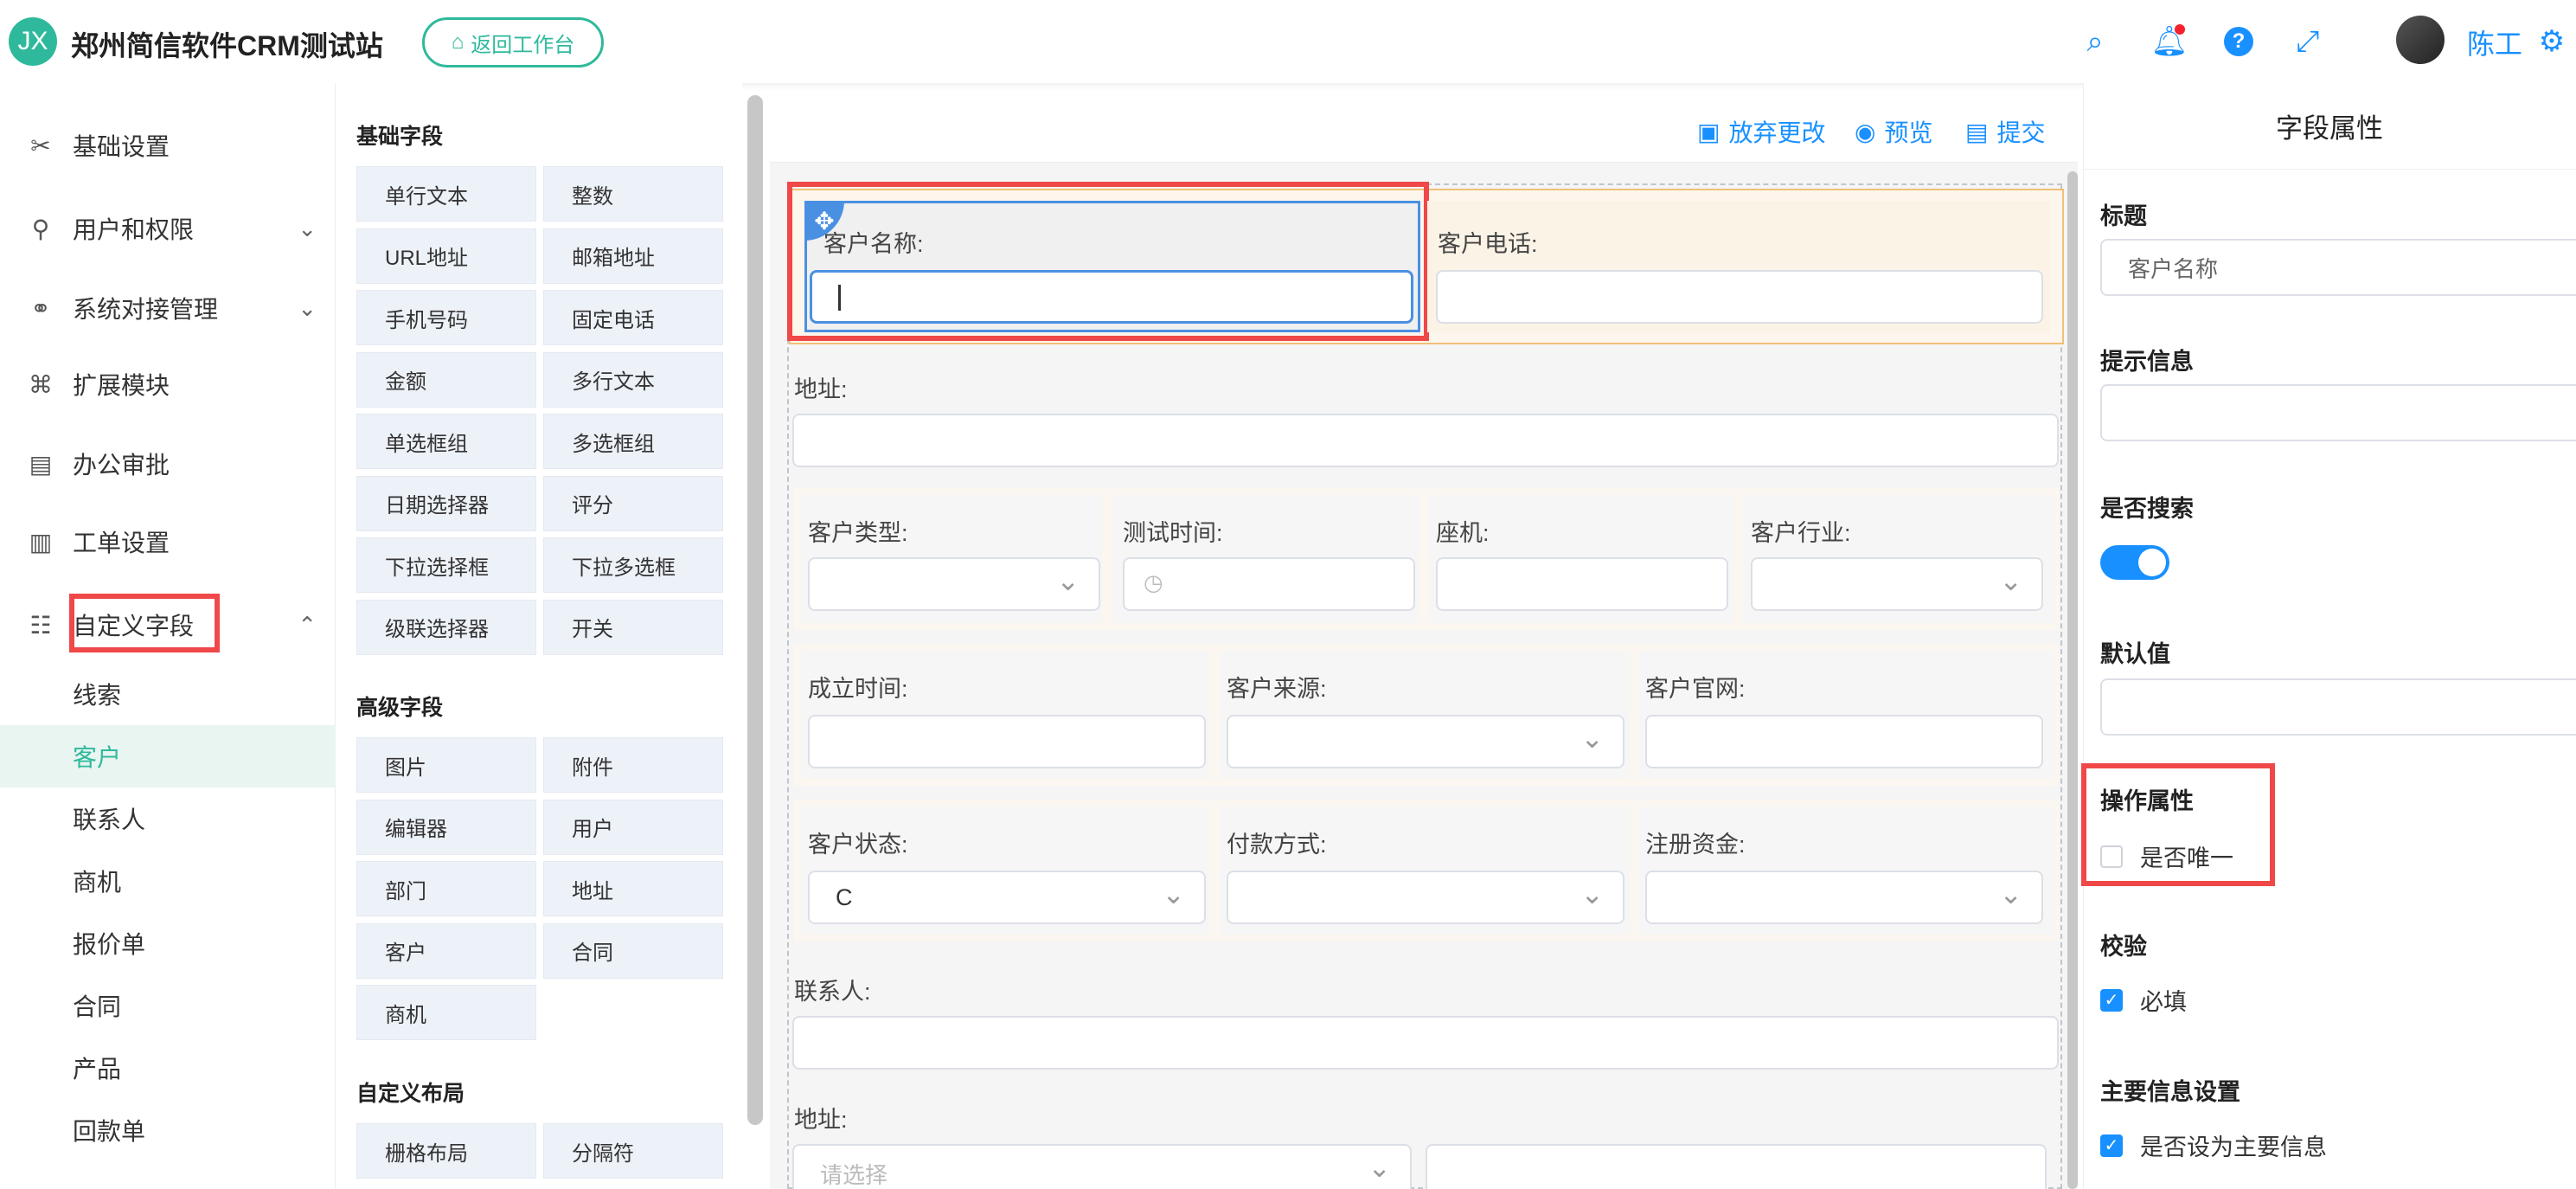 This screenshot has width=2576, height=1189. Describe the element at coordinates (1709, 131) in the screenshot. I see `discard-icon: ▣` at that location.